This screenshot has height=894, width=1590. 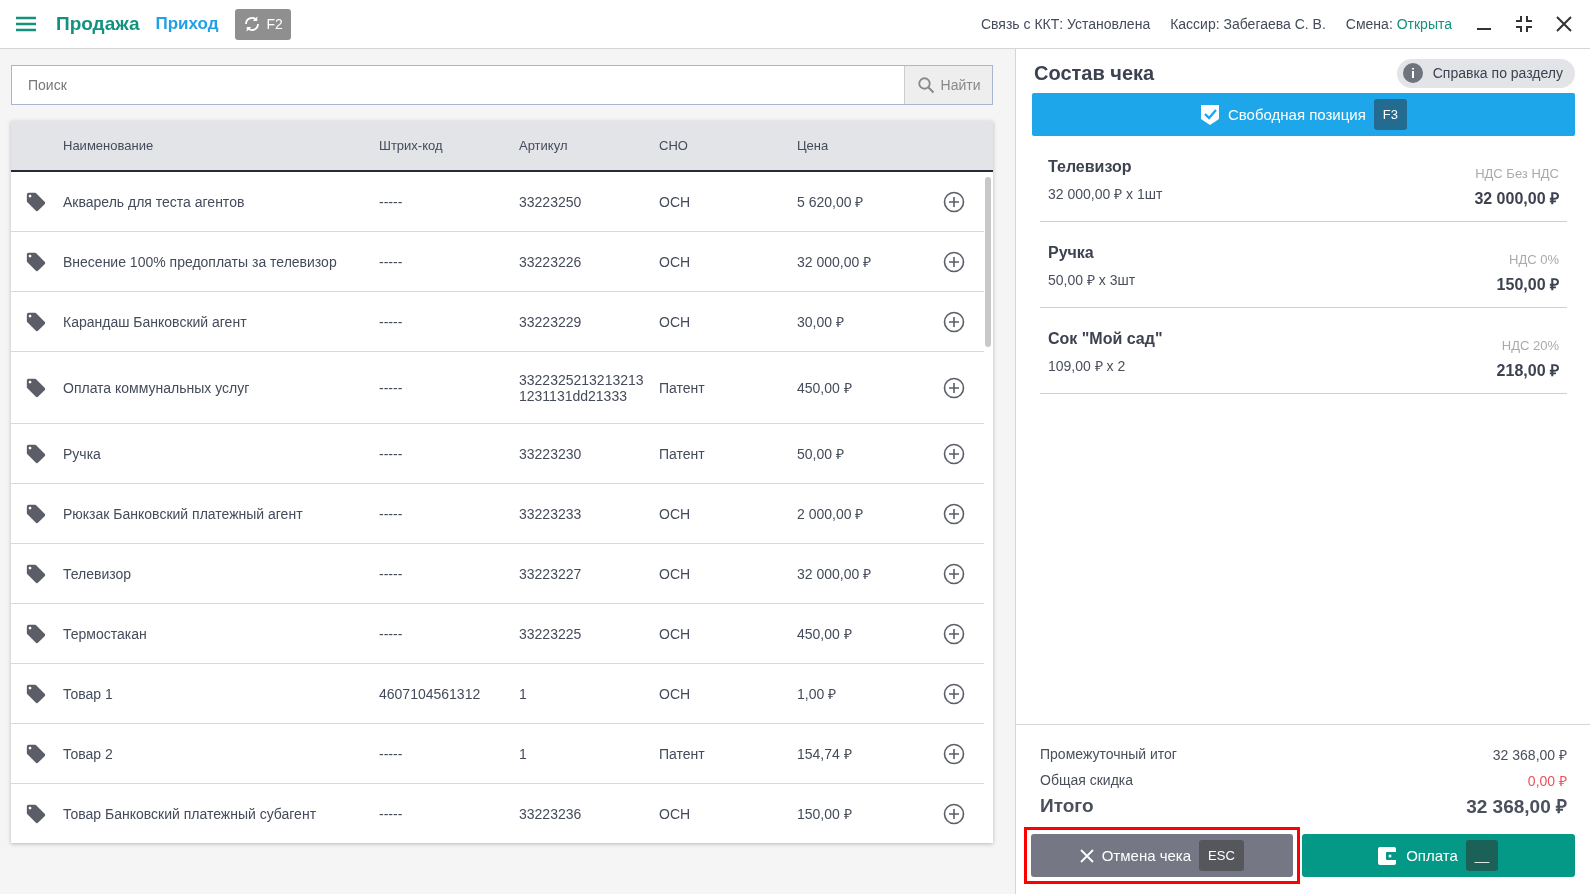 What do you see at coordinates (183, 513) in the screenshot?
I see `table-cell-text: Рюкзак Банковский платежный агент` at bounding box center [183, 513].